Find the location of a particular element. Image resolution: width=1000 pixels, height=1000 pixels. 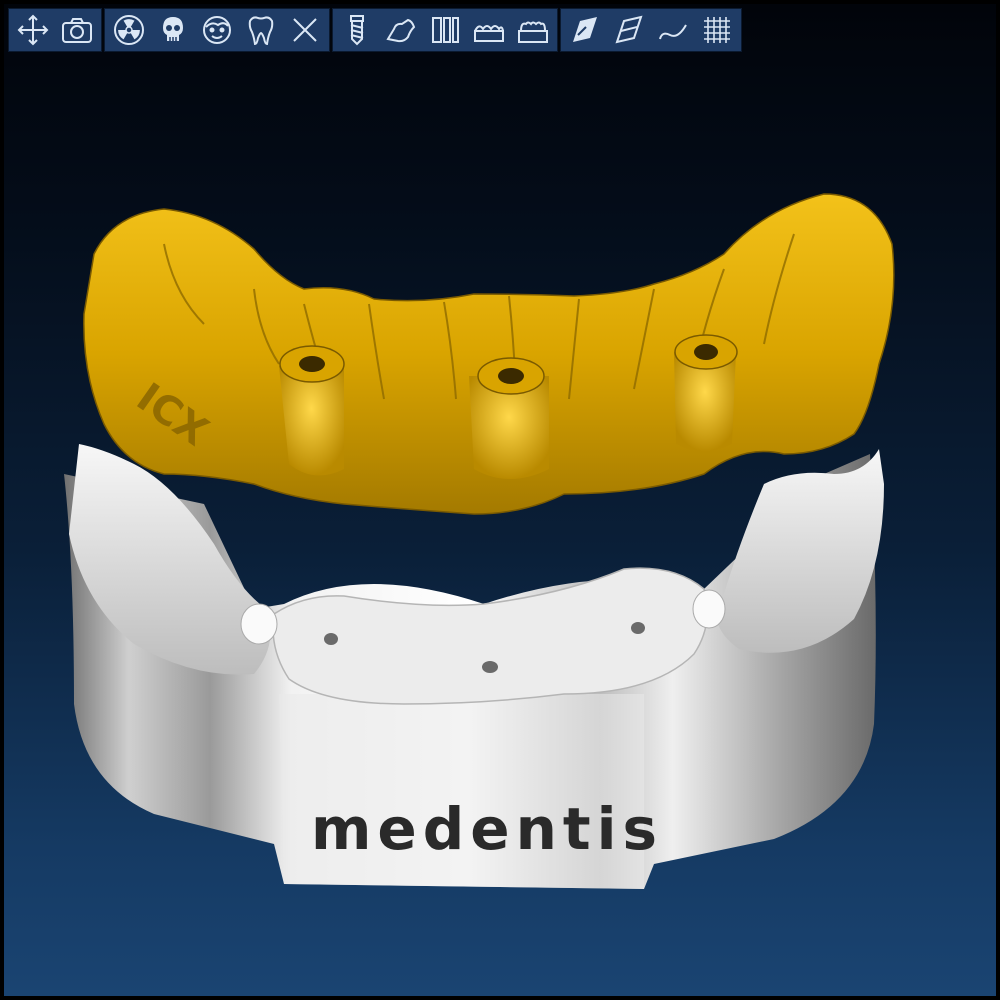

camera-icon is located at coordinates (77, 30).